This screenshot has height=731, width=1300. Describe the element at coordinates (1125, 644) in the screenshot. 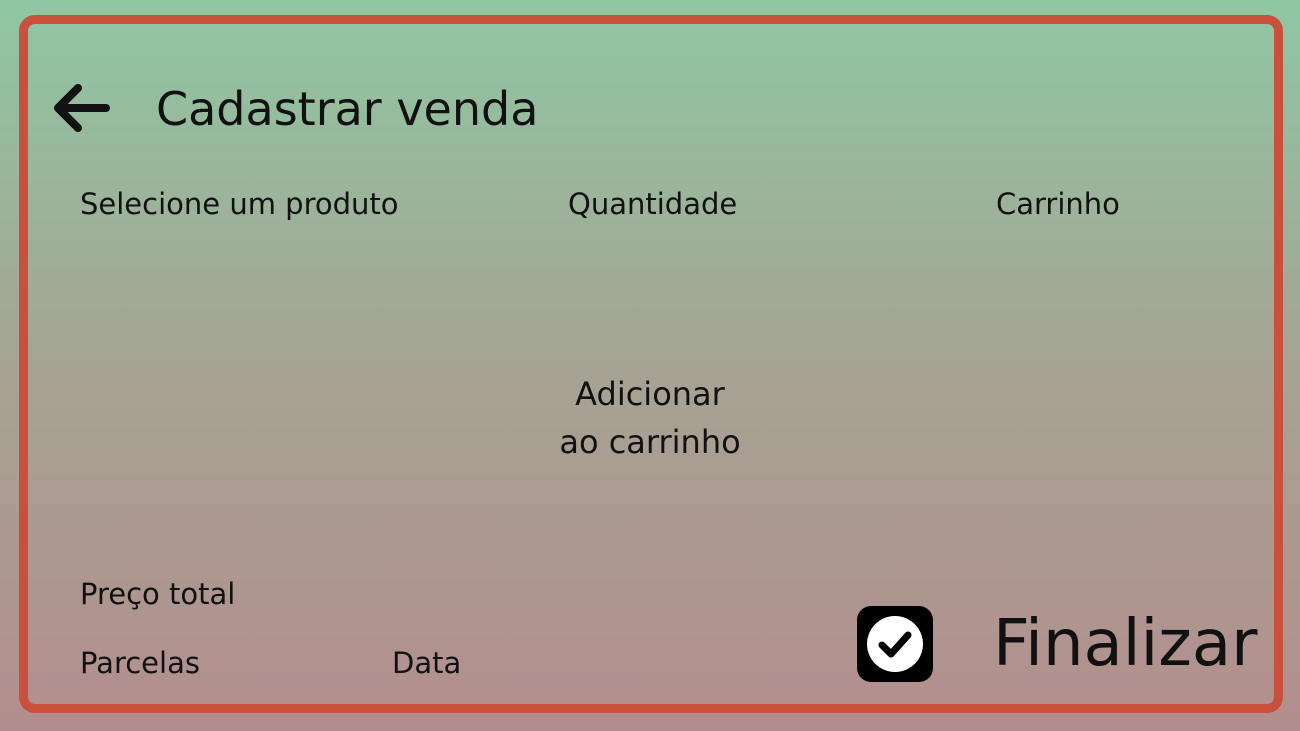

I see `finalize-label: Finalizar` at that location.